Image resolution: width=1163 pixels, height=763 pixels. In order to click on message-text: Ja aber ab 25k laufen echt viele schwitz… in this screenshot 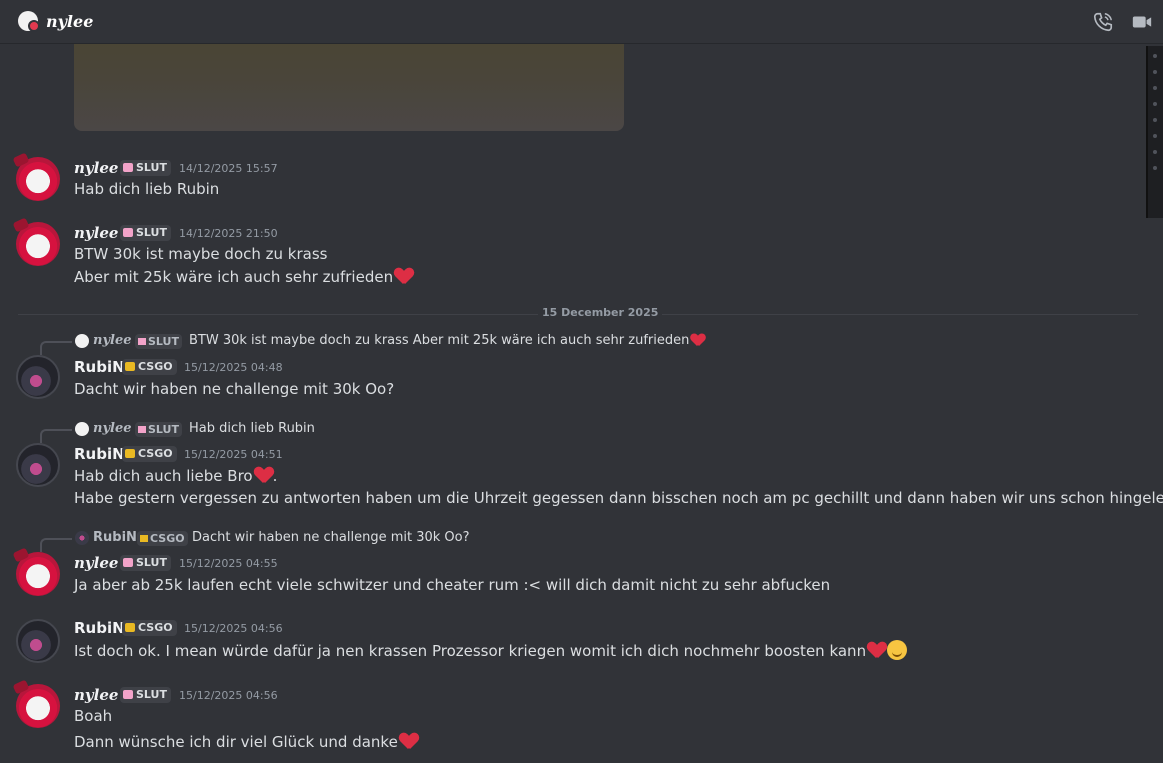, I will do `click(452, 585)`.